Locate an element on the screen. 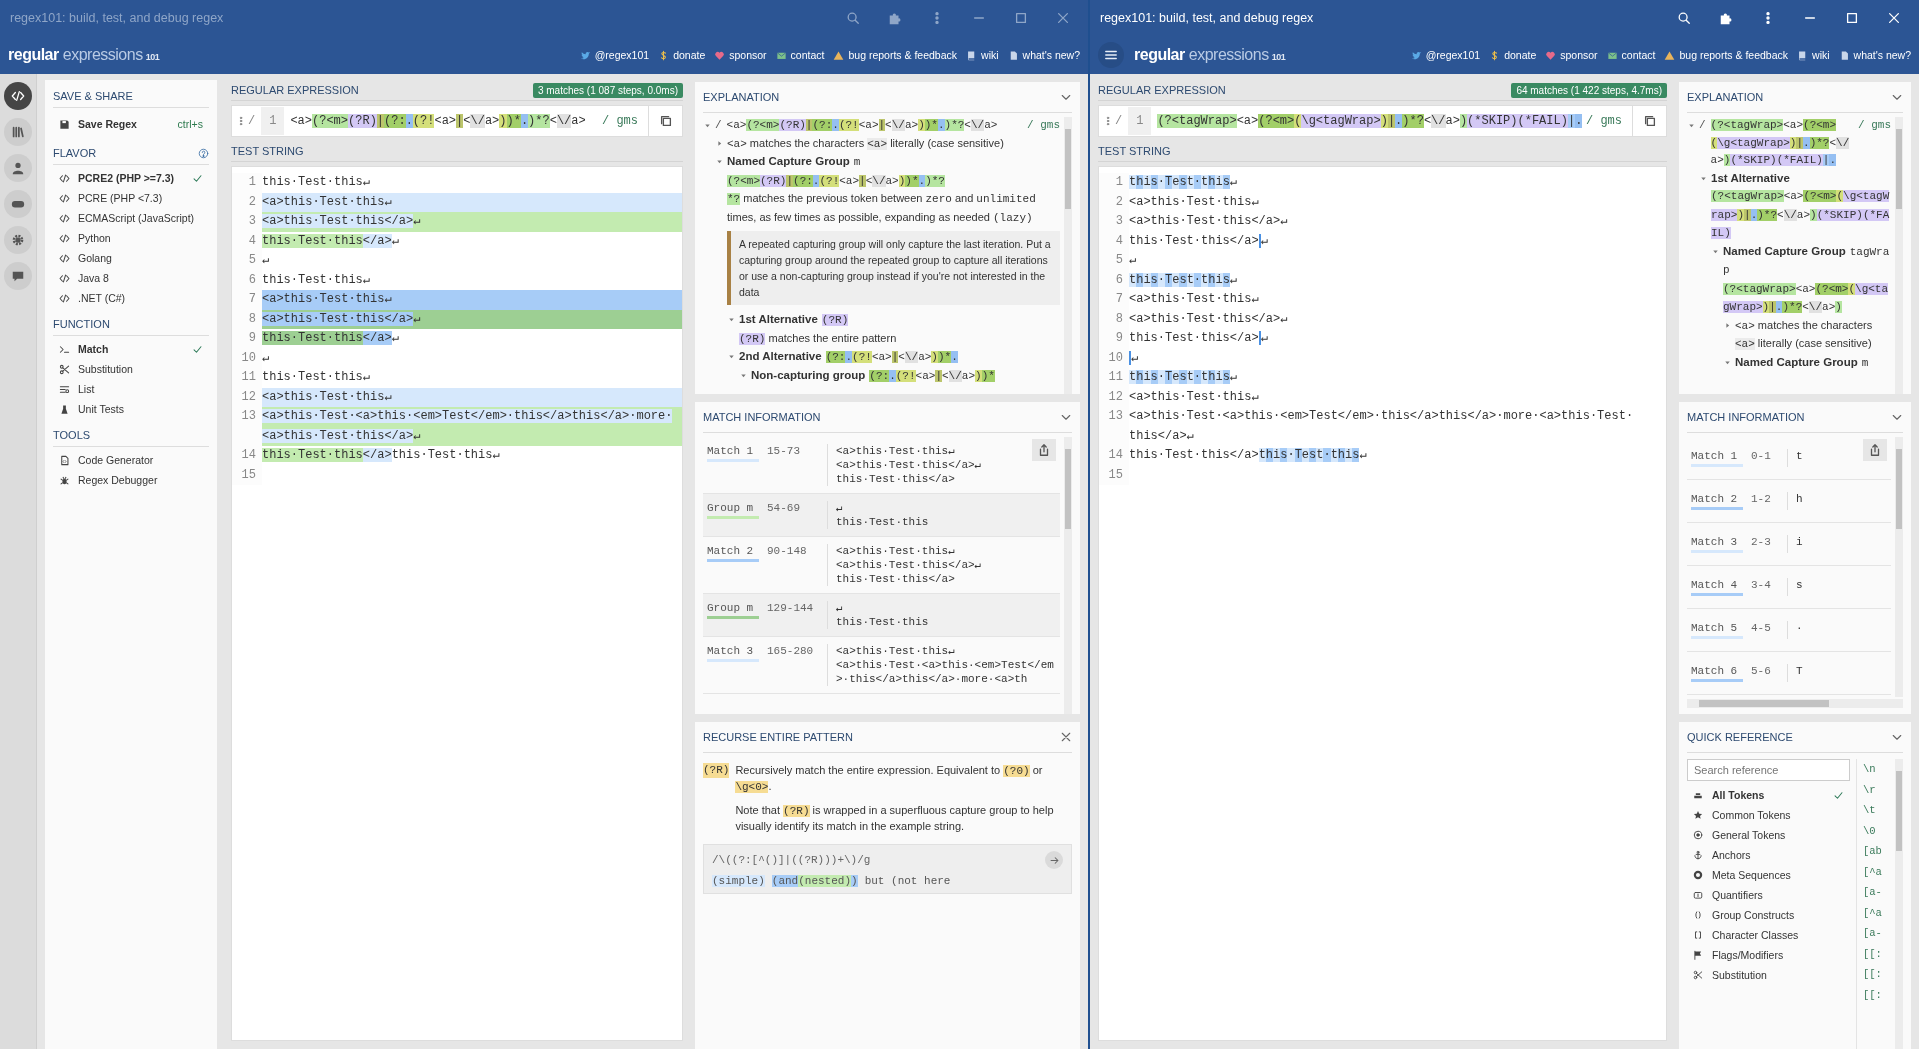 The image size is (1919, 1049). reference-token: [ab is located at coordinates (1874, 851).